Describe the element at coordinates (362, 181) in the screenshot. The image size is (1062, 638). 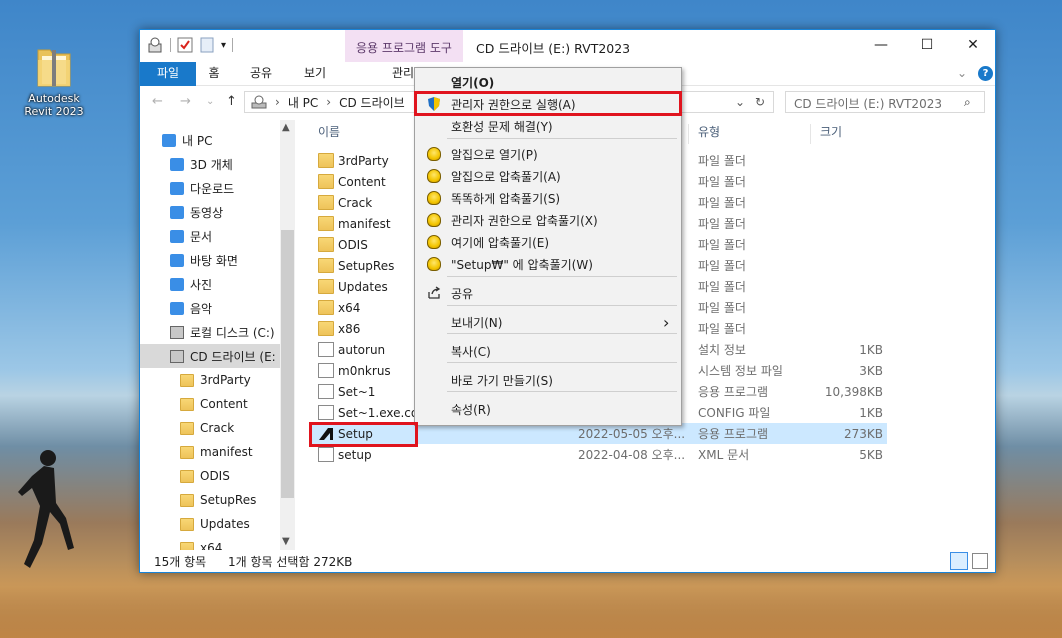
I see `cell-name: Content` at that location.